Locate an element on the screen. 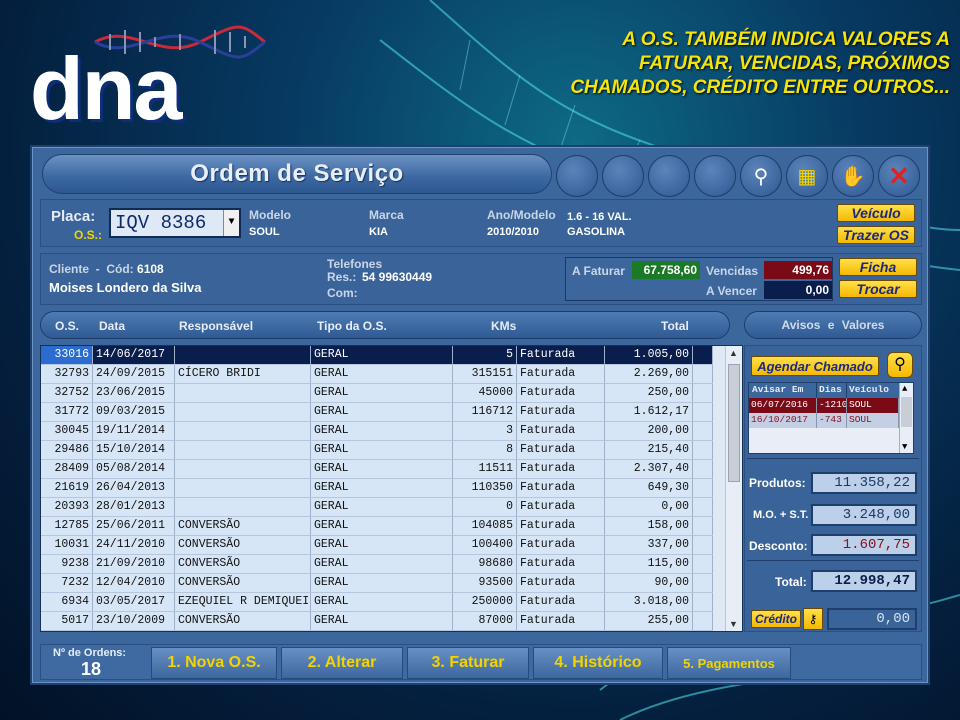  trazer-os-button: Trazer OS is located at coordinates (876, 235).